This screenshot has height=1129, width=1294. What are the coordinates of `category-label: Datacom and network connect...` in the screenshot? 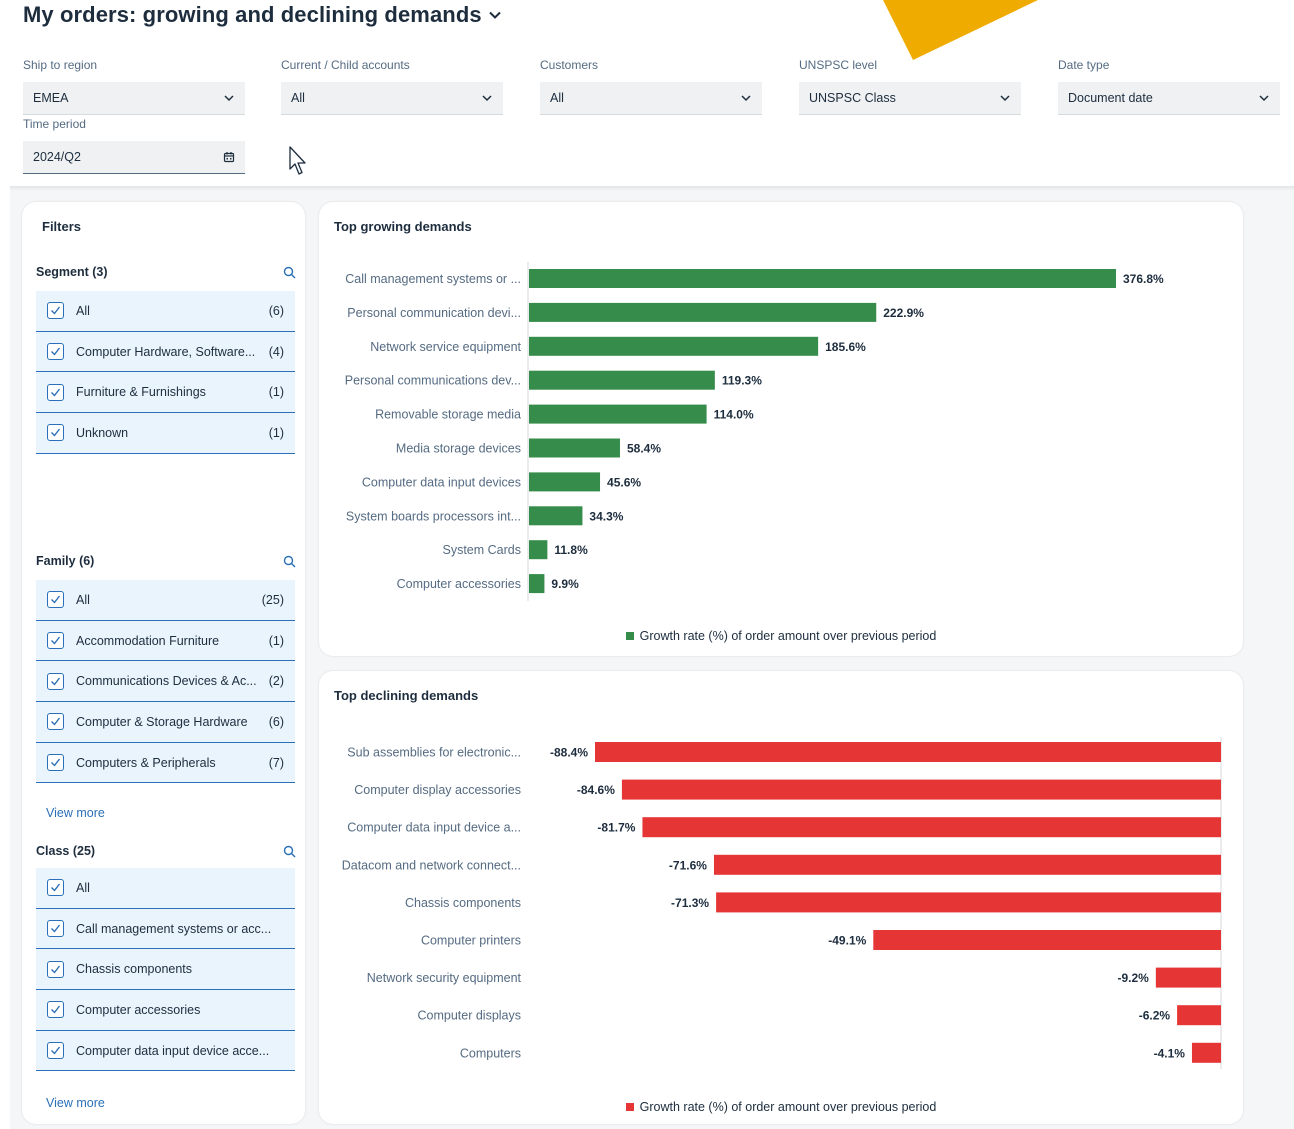 It's located at (431, 865).